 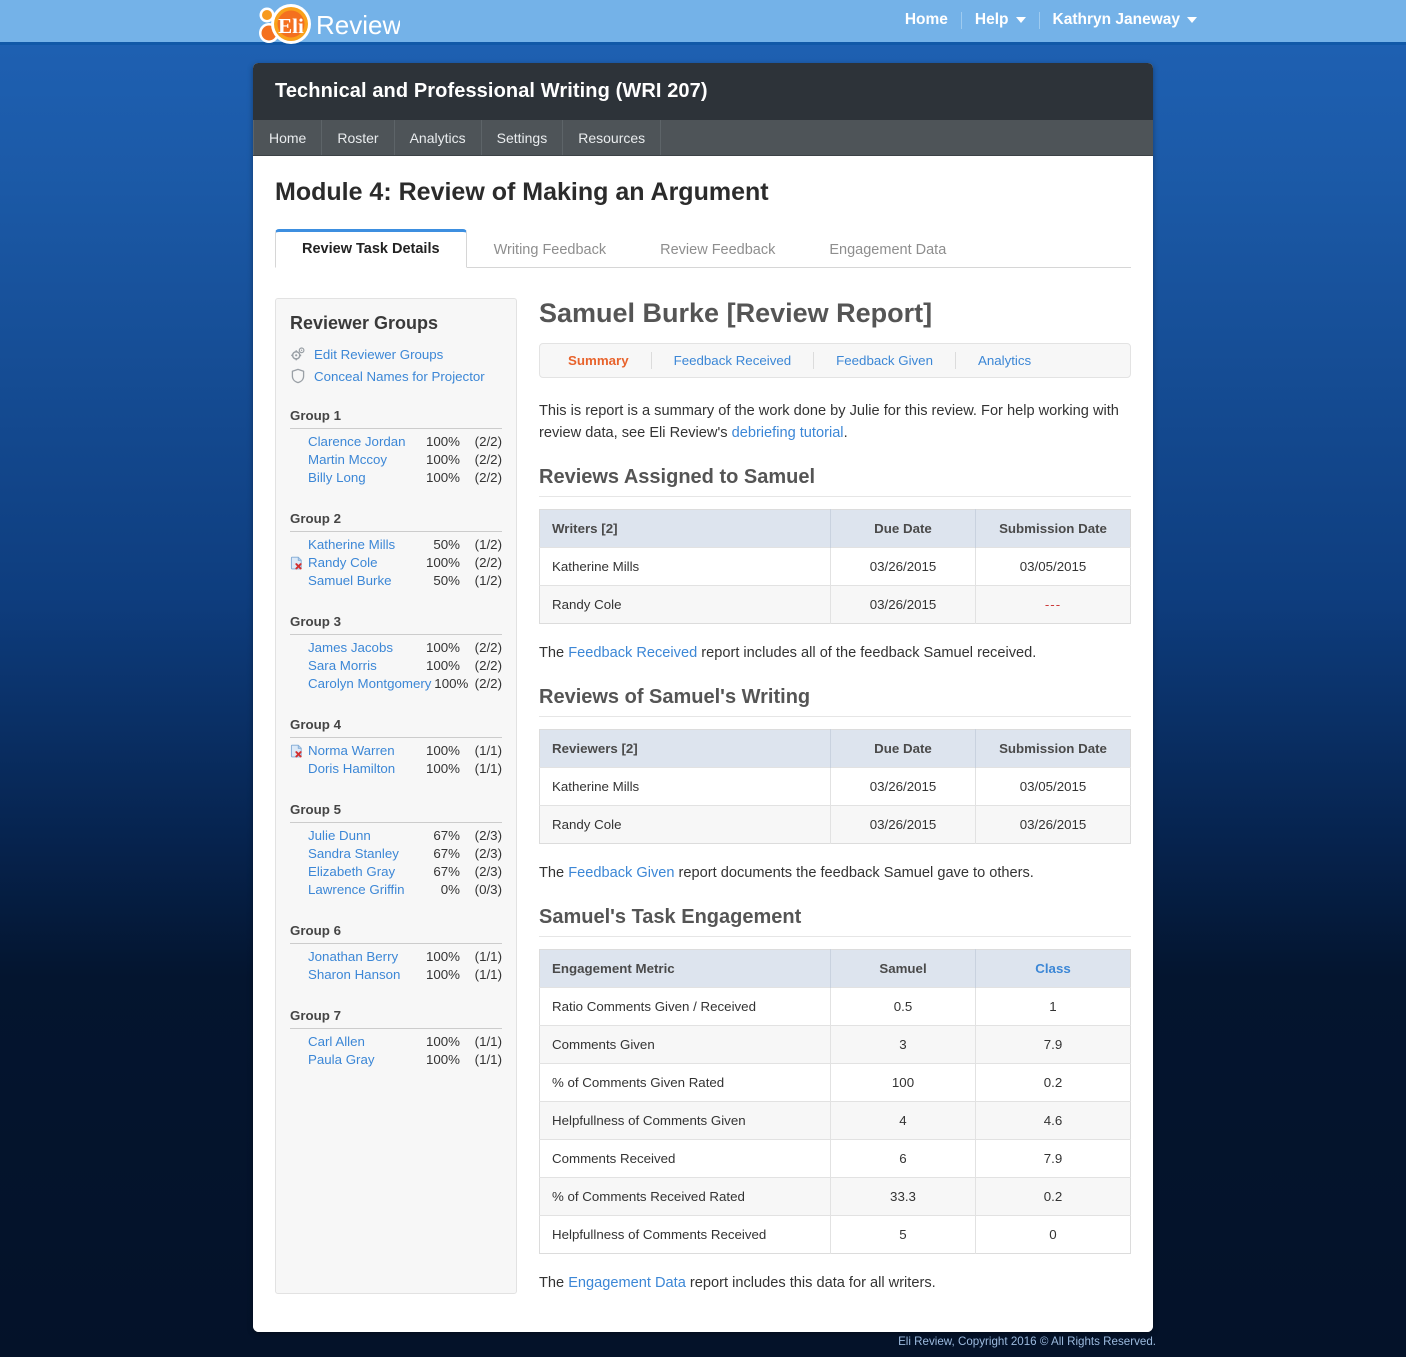 I want to click on member-name-link: Sara Morris, so click(x=361, y=666).